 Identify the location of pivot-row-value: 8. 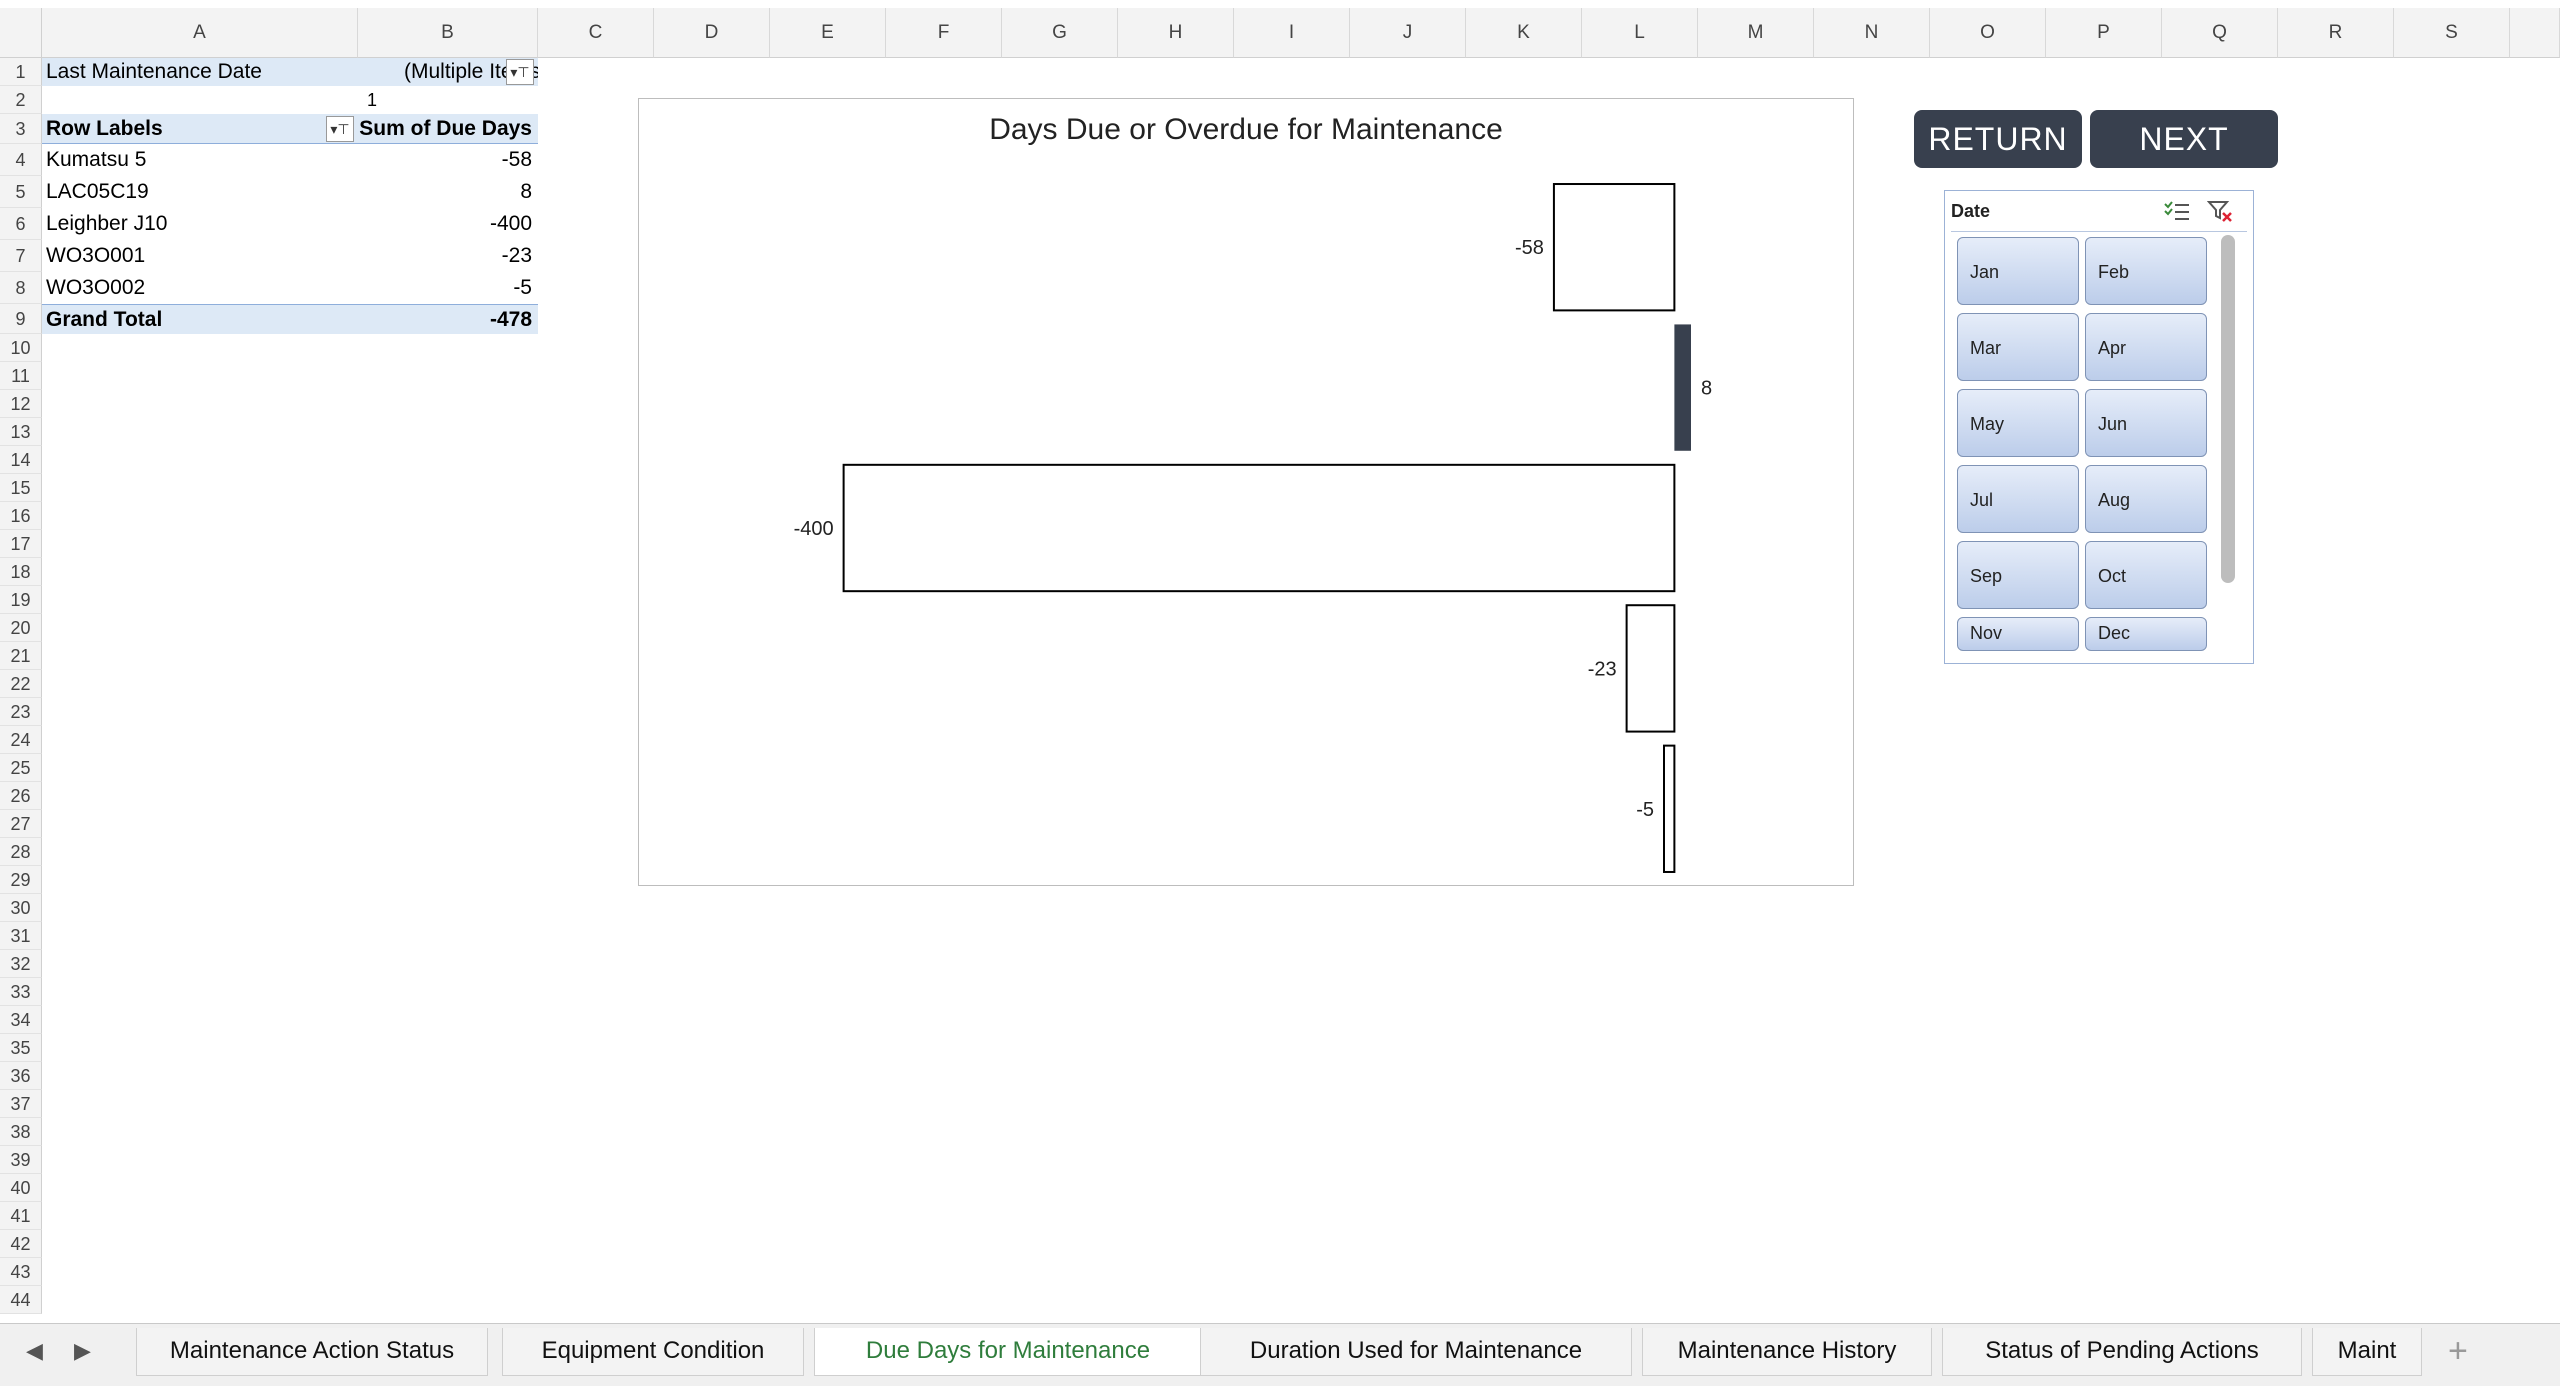
(448, 192).